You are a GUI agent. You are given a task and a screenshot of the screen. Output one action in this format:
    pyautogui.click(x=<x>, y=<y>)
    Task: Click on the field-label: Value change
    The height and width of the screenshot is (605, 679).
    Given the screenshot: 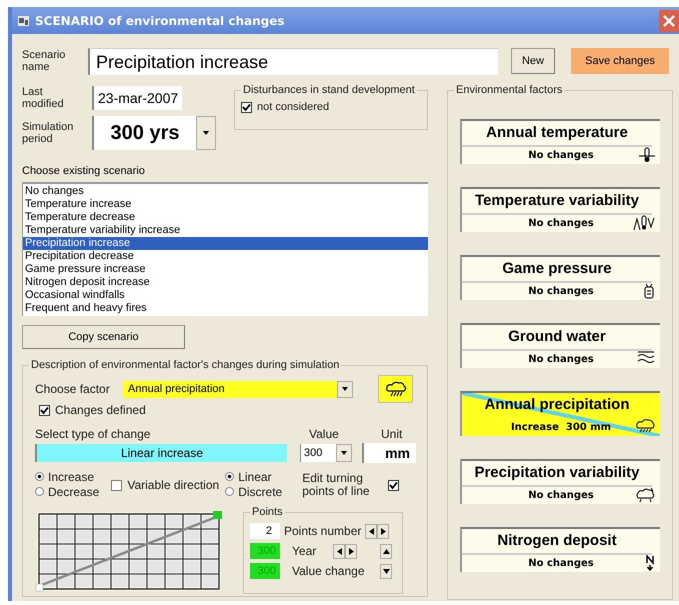 What is the action you would take?
    pyautogui.click(x=329, y=571)
    